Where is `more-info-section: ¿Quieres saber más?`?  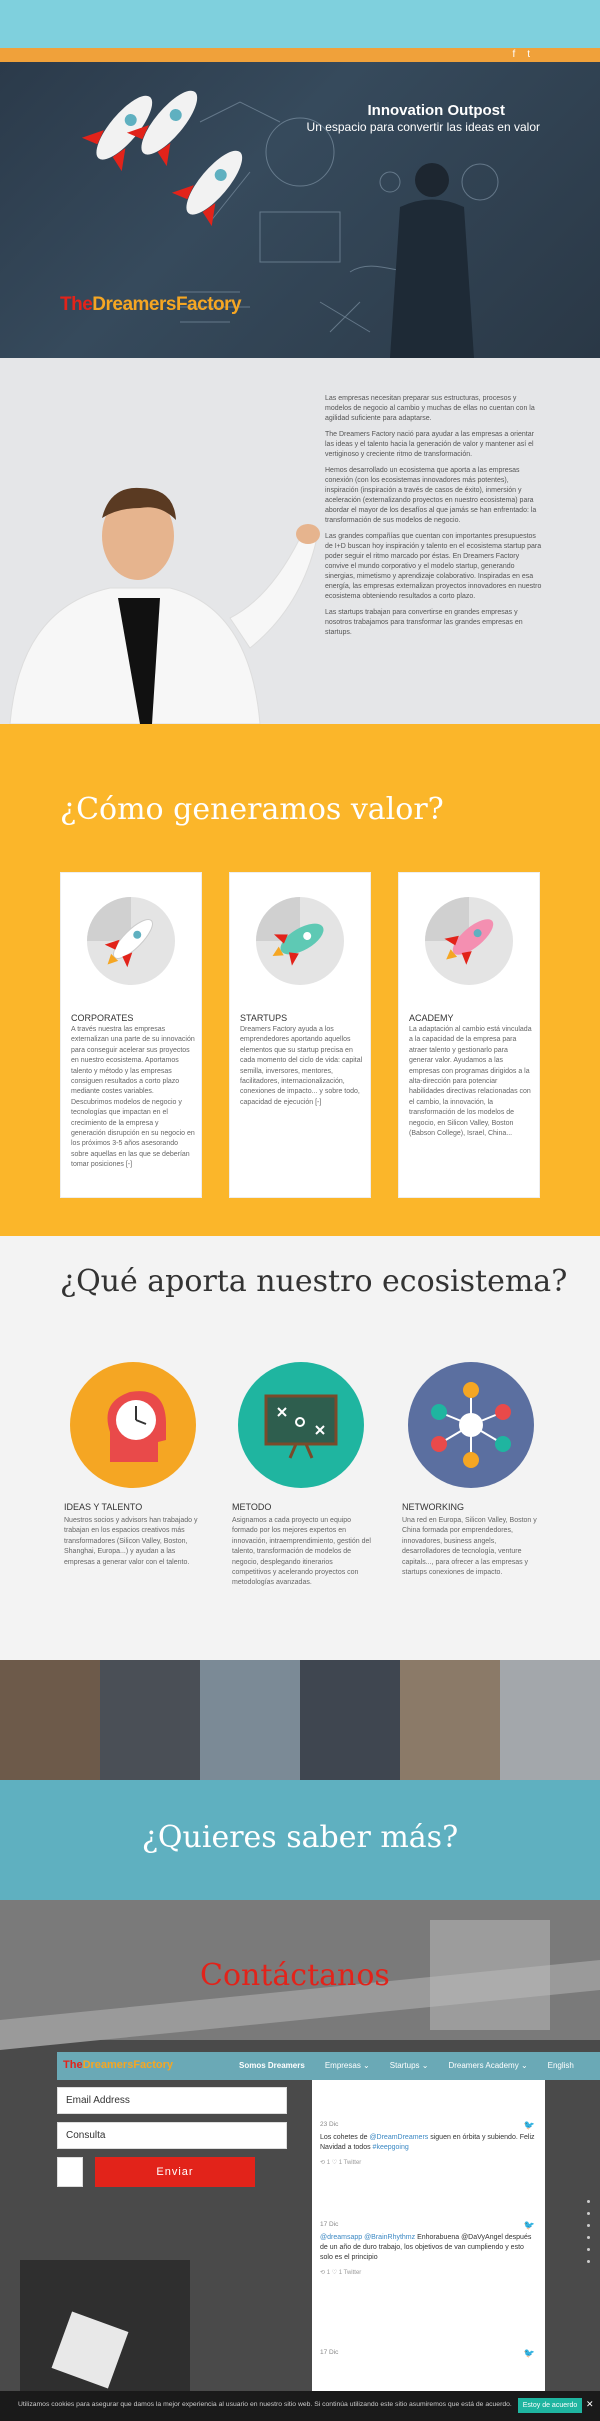 more-info-section: ¿Quieres saber más? is located at coordinates (300, 1840).